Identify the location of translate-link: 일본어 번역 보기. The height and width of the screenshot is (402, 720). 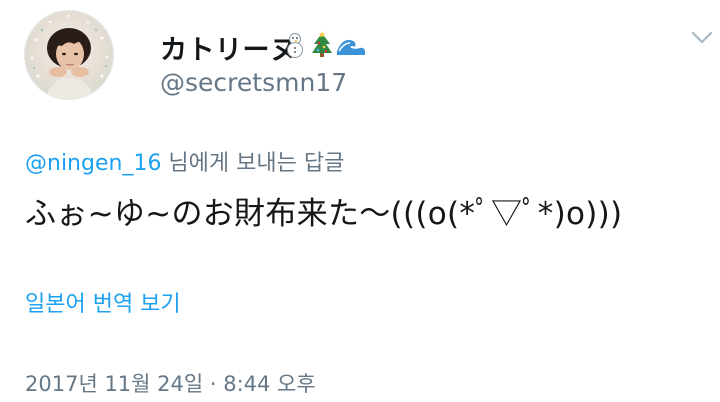
(103, 302).